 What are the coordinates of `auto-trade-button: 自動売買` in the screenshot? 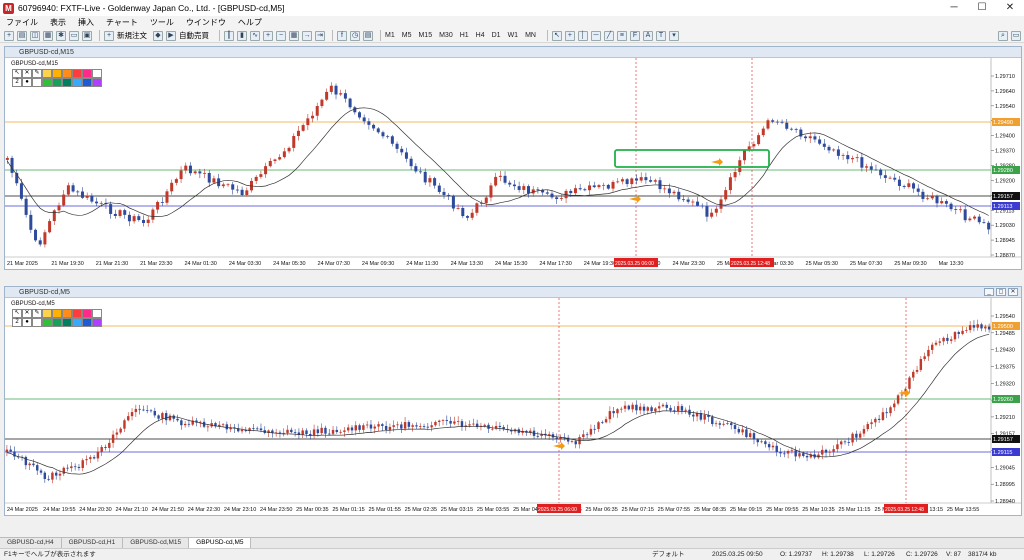 It's located at (194, 35).